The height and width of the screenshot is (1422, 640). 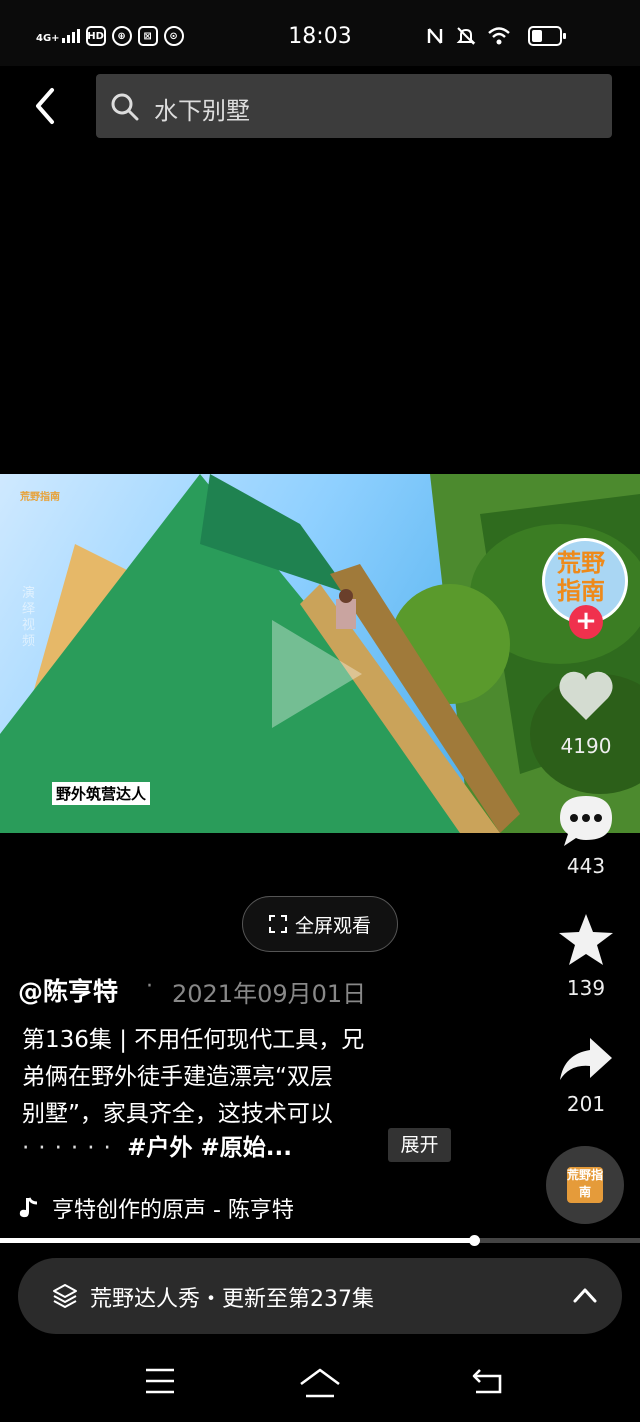 What do you see at coordinates (547, 36) in the screenshot?
I see `battery-icon` at bounding box center [547, 36].